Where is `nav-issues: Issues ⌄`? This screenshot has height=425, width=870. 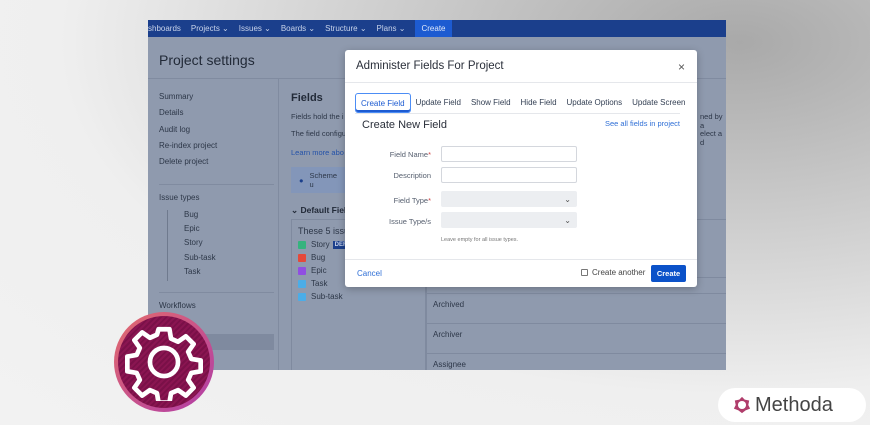 nav-issues: Issues ⌄ is located at coordinates (255, 28).